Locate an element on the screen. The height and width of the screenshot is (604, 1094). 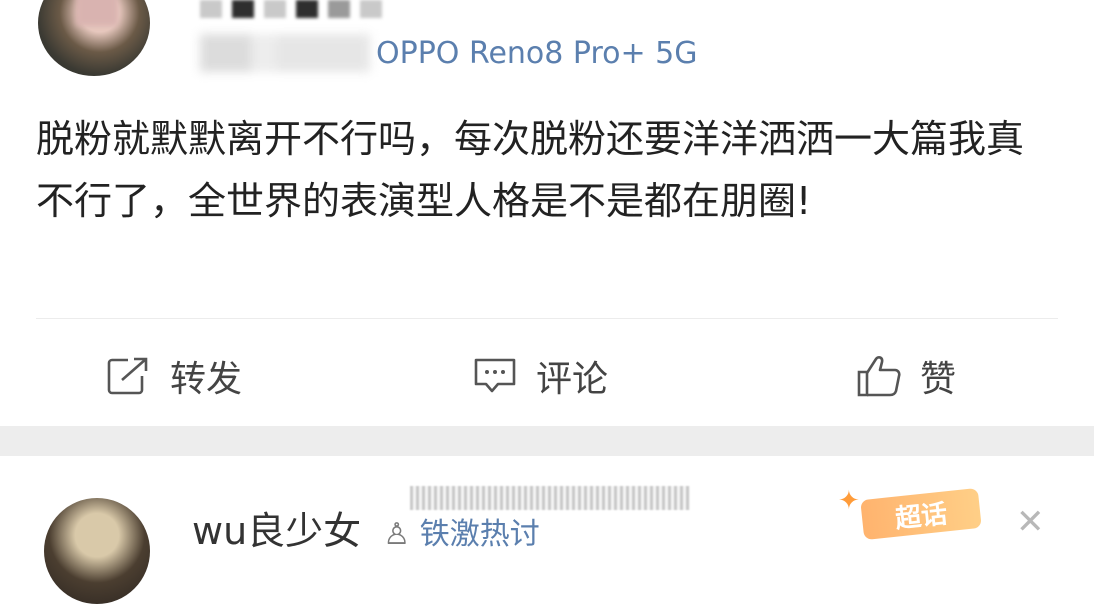
feed-separator is located at coordinates (547, 441).